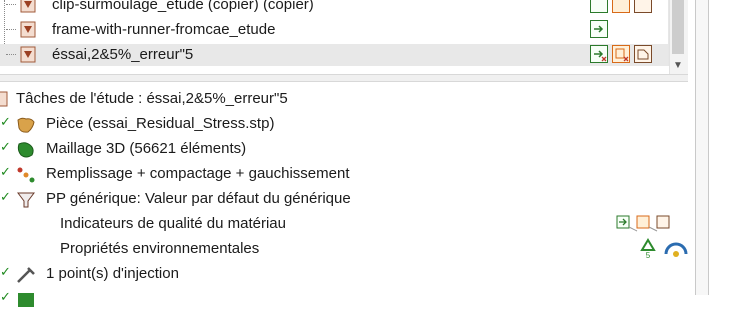  I want to click on study-name: clip-surmoulage_etude (copier) (copier), so click(183, 6).